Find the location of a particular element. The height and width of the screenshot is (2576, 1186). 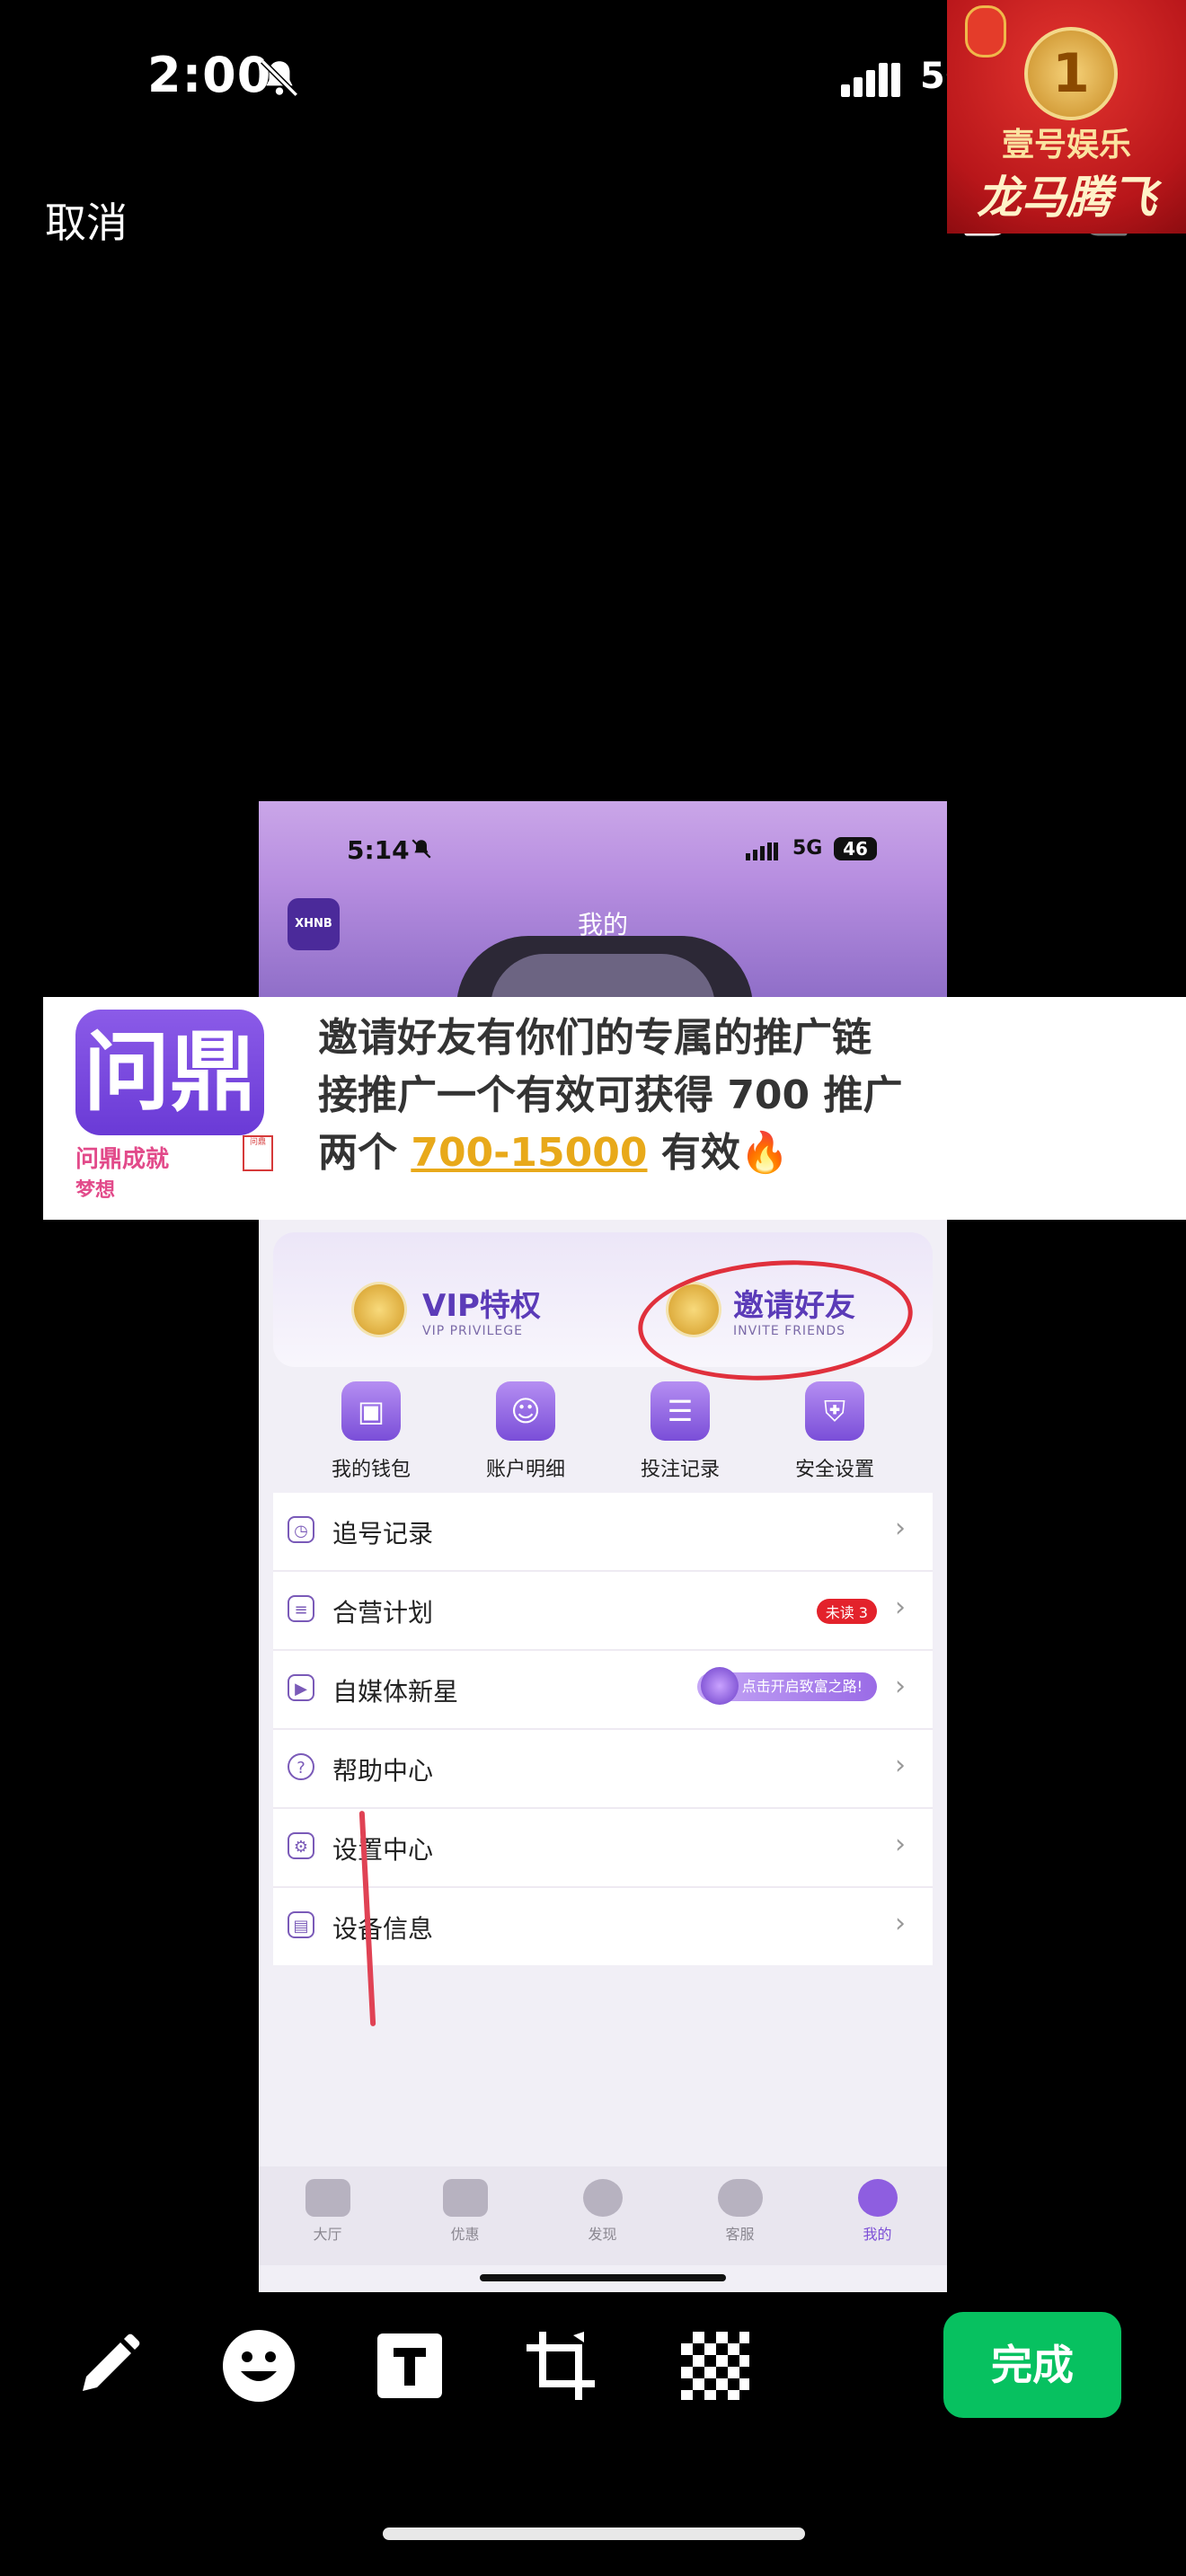

grid-item-account: ☺ 账户明细 is located at coordinates (525, 1426).